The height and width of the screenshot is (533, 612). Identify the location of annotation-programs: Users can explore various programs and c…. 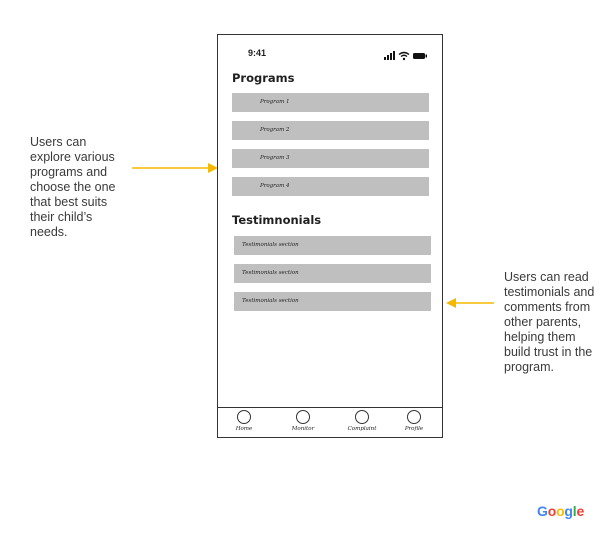
(73, 187).